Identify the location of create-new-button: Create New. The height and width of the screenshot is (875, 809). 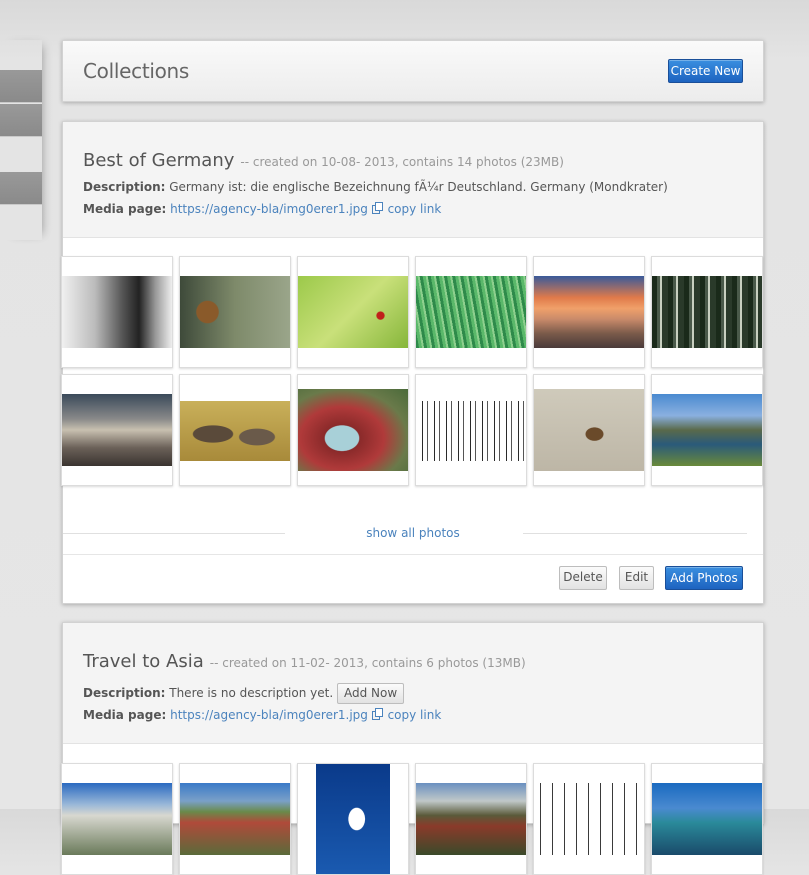
(705, 71).